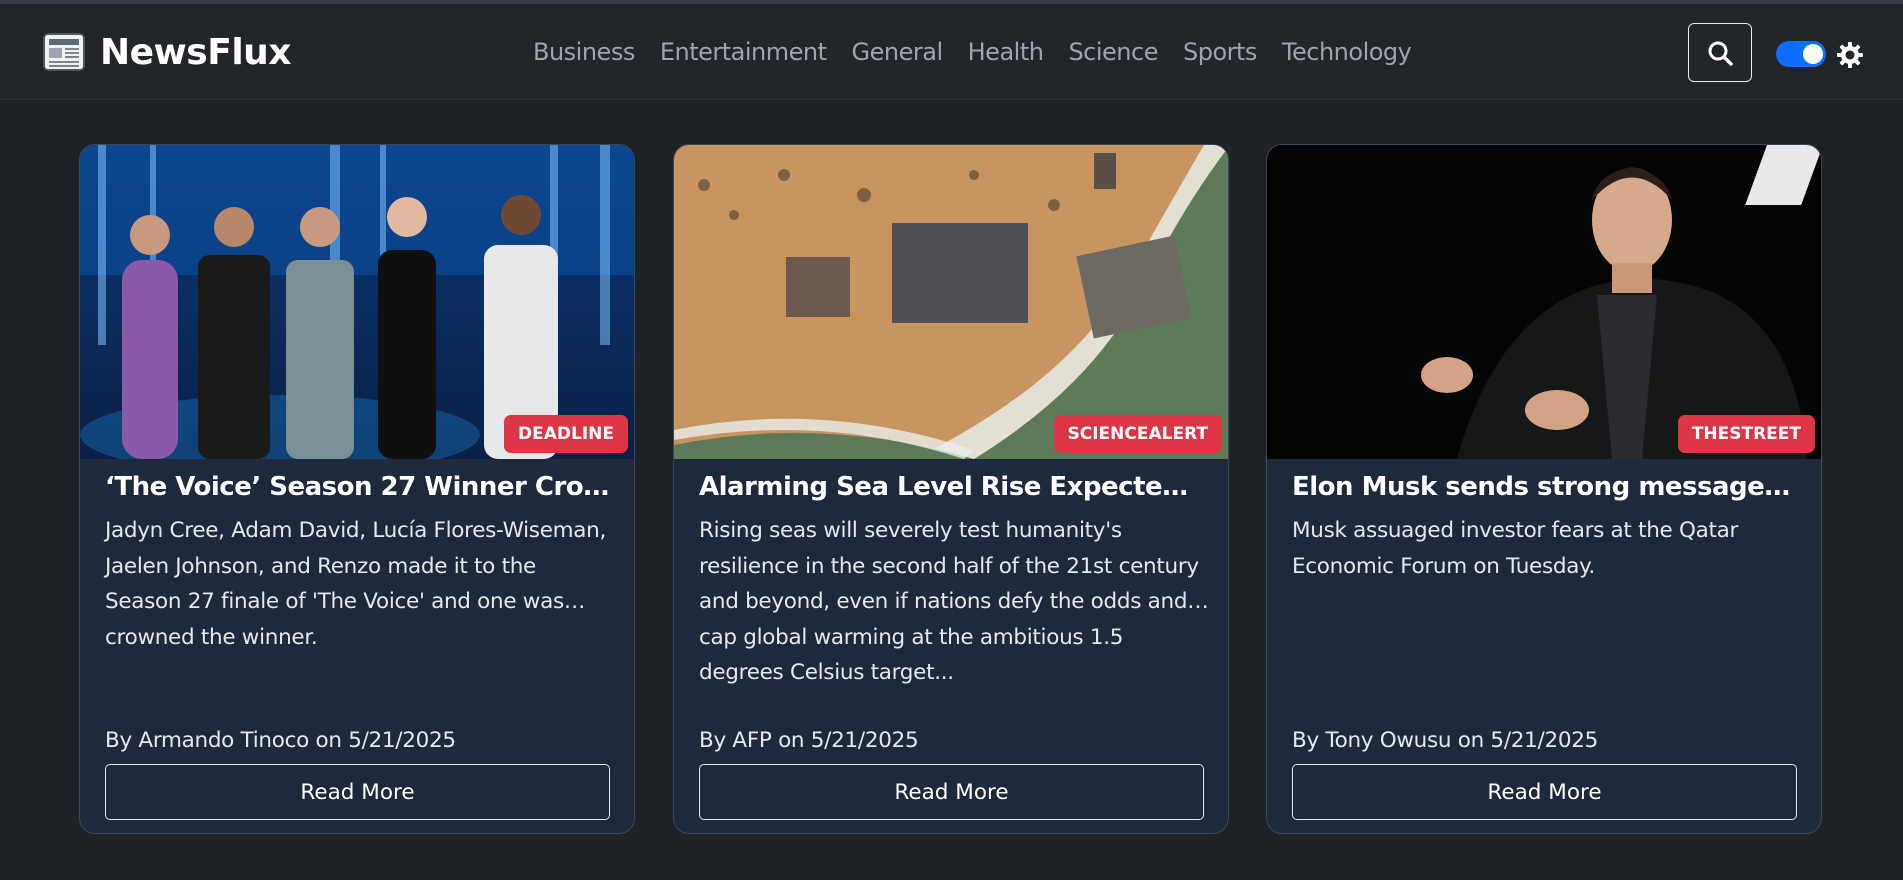 This screenshot has height=880, width=1903. Describe the element at coordinates (1813, 54) in the screenshot. I see `toggle-knob` at that location.